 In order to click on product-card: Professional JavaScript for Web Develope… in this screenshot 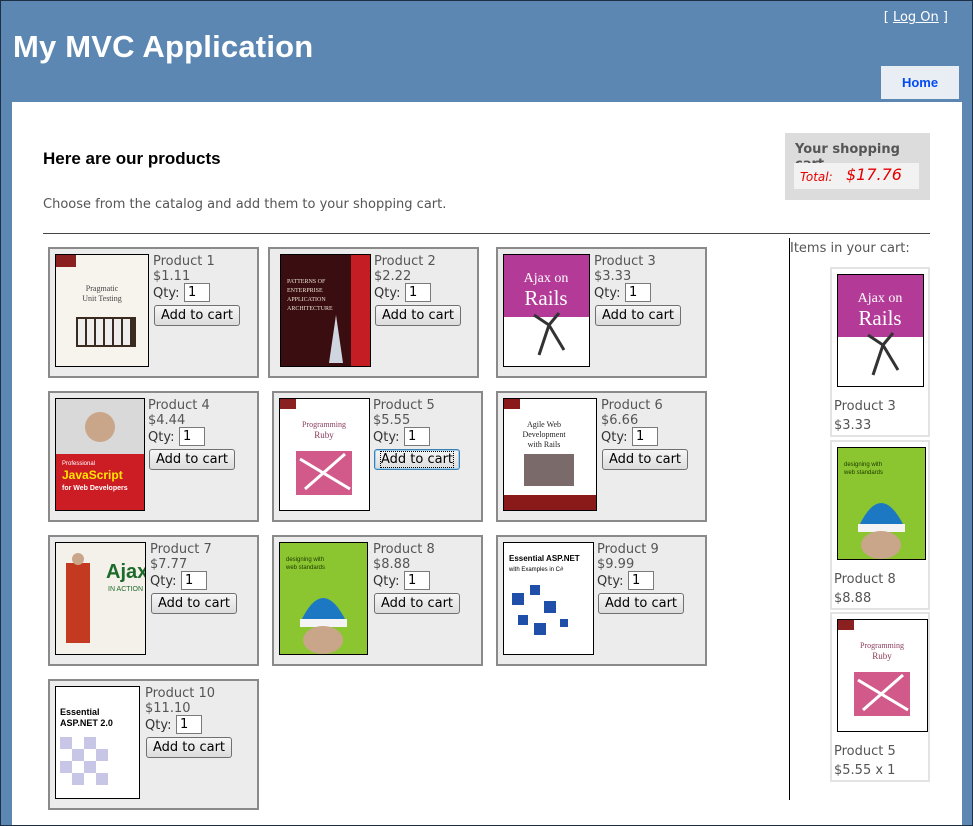, I will do `click(153, 456)`.